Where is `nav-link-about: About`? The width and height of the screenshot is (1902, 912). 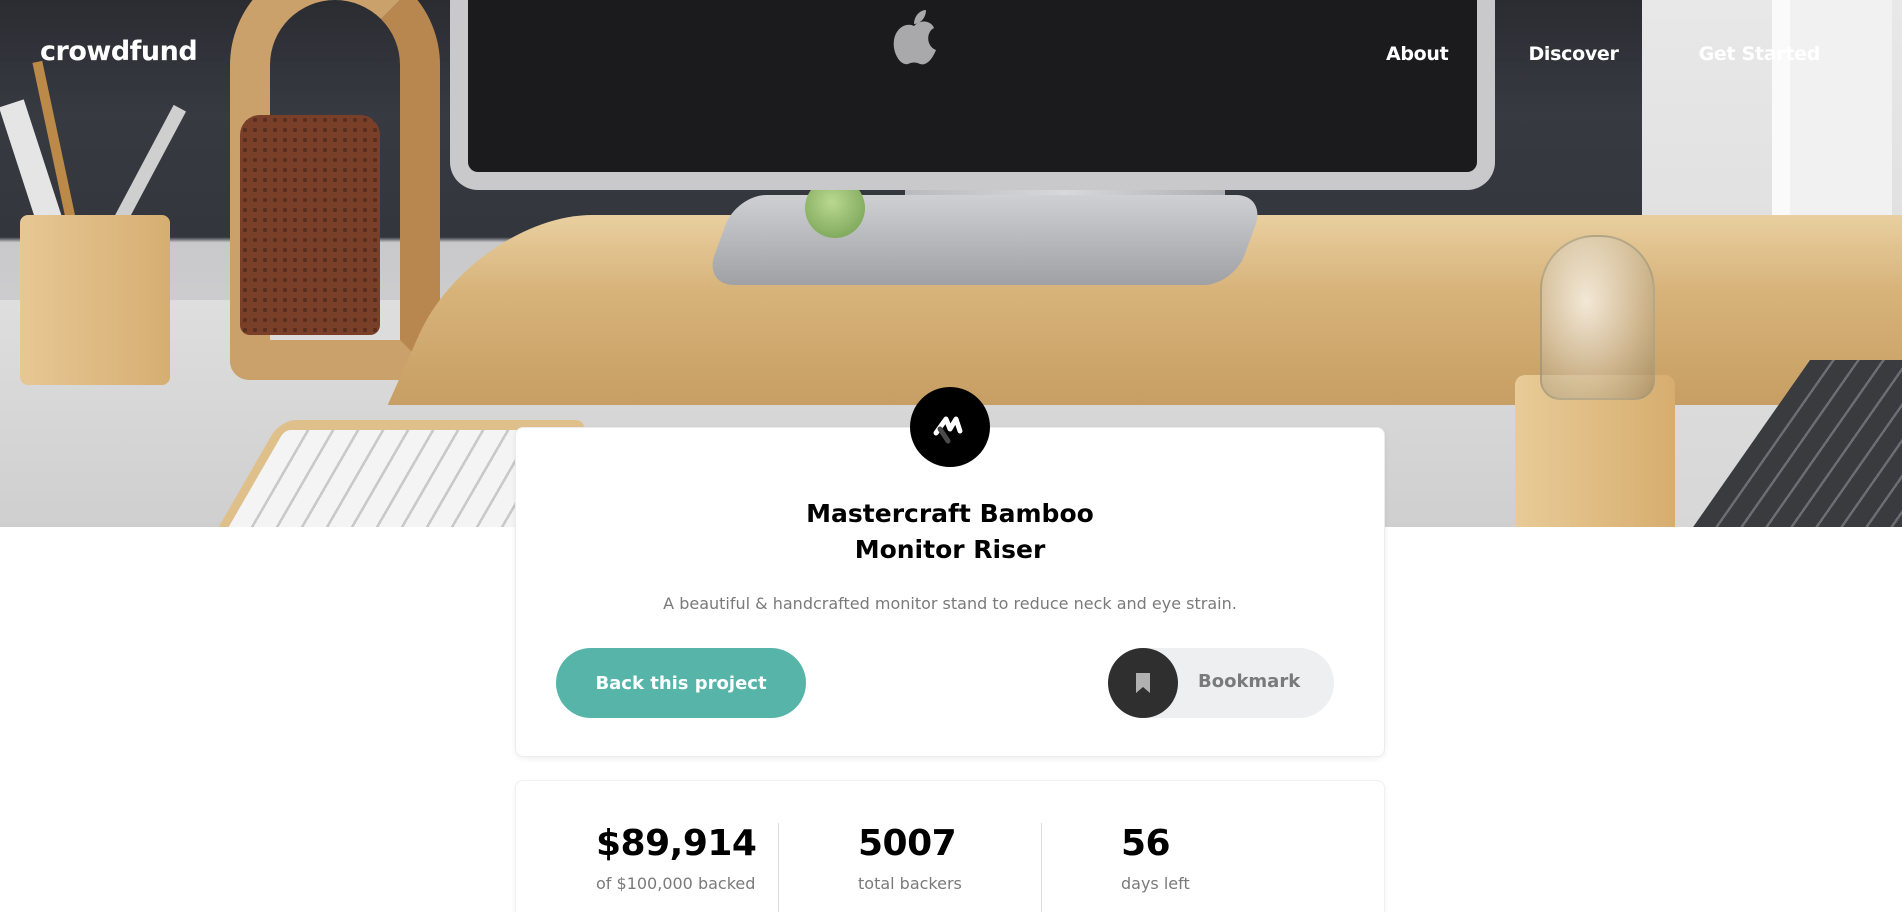
nav-link-about: About is located at coordinates (1417, 54).